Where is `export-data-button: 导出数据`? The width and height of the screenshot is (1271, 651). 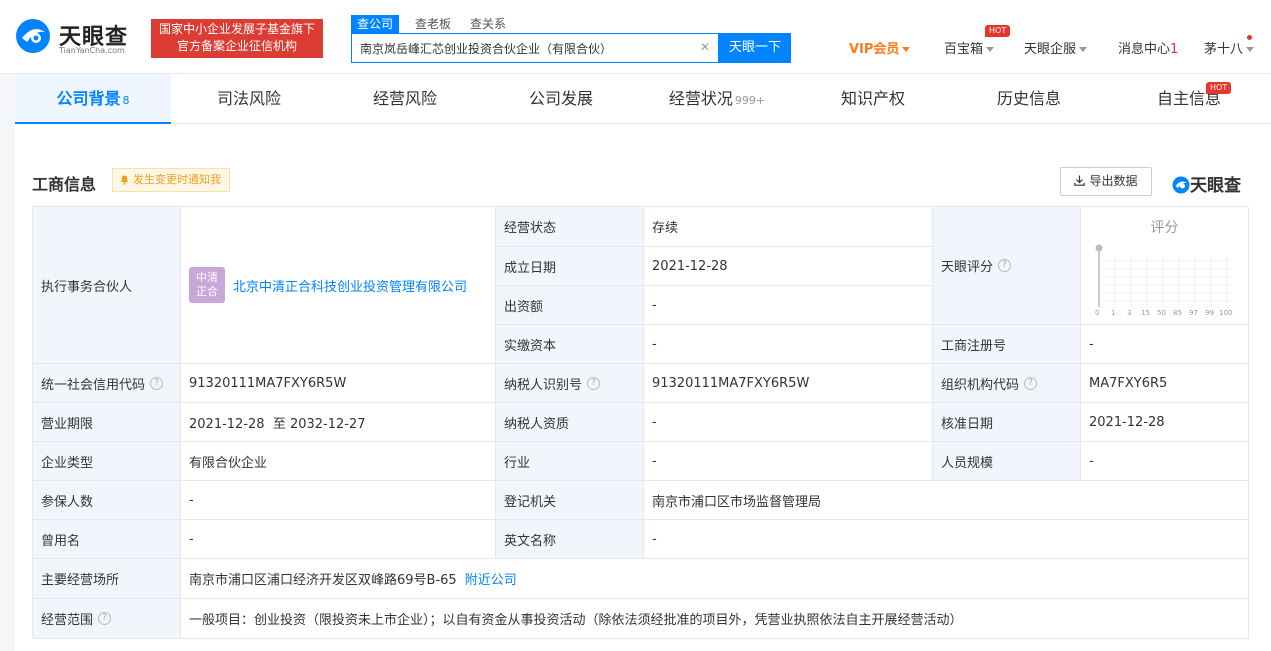 export-data-button: 导出数据 is located at coordinates (1106, 181).